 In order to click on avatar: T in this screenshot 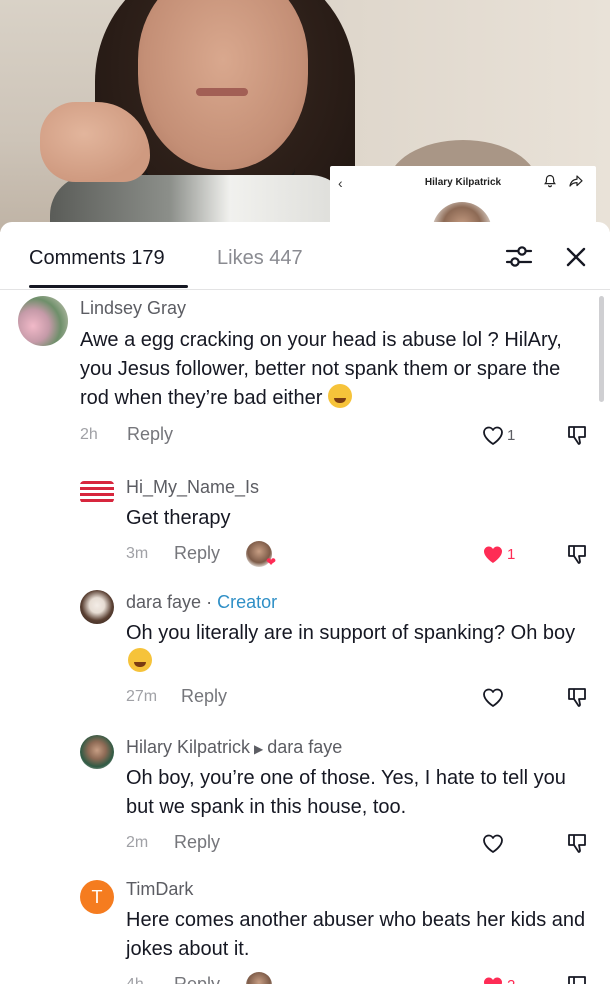, I will do `click(97, 897)`.